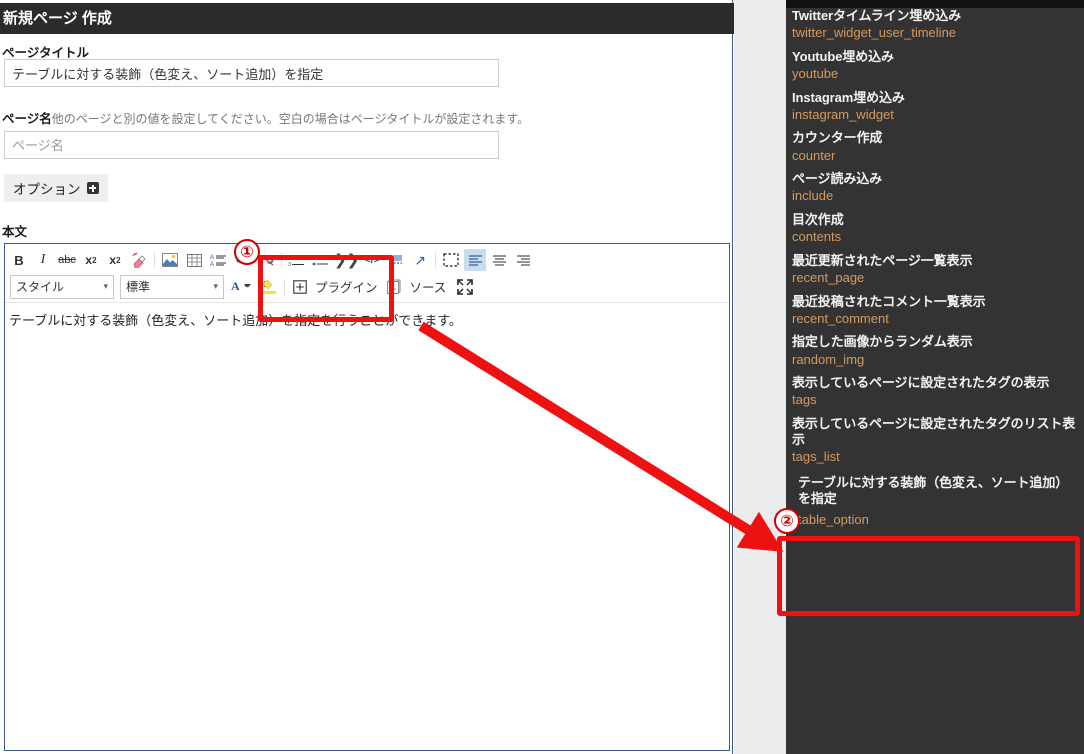  I want to click on svg-text: 3, so click(289, 264).